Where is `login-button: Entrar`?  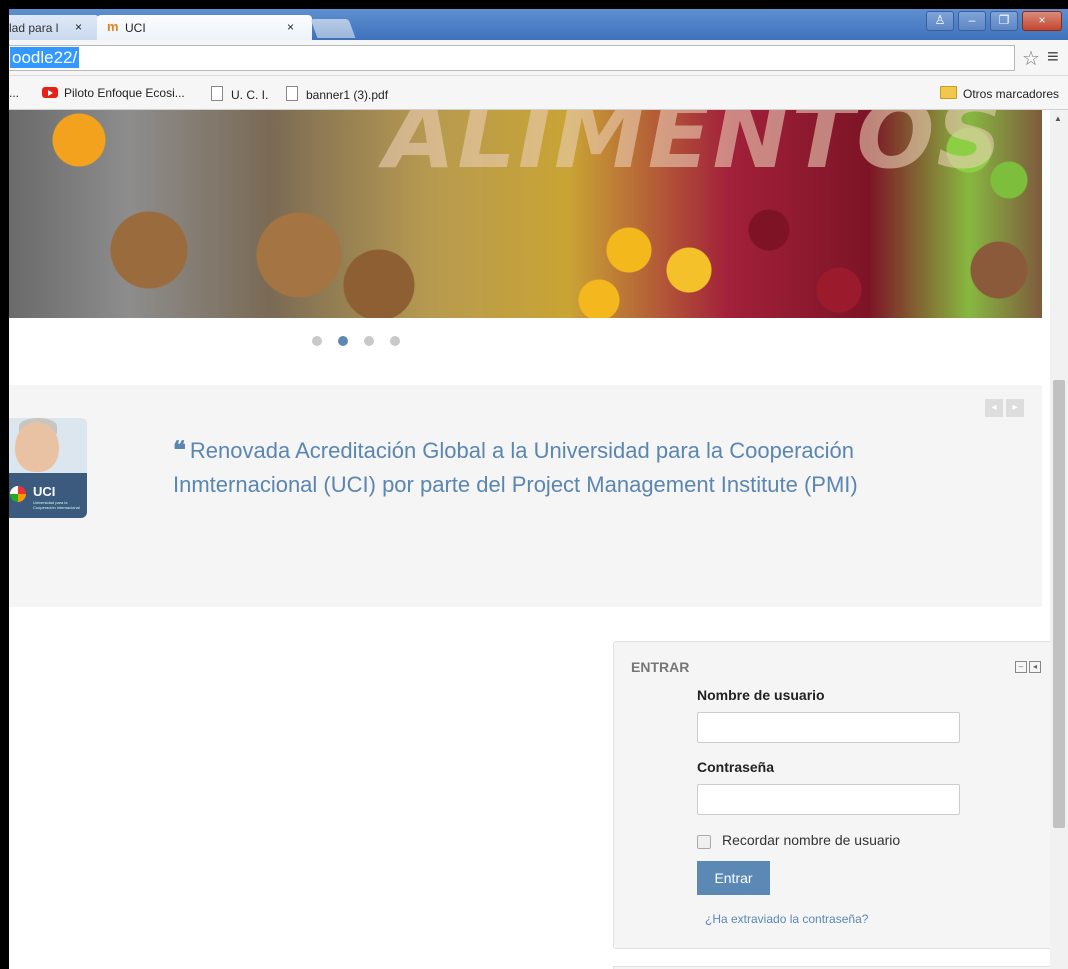 login-button: Entrar is located at coordinates (733, 878).